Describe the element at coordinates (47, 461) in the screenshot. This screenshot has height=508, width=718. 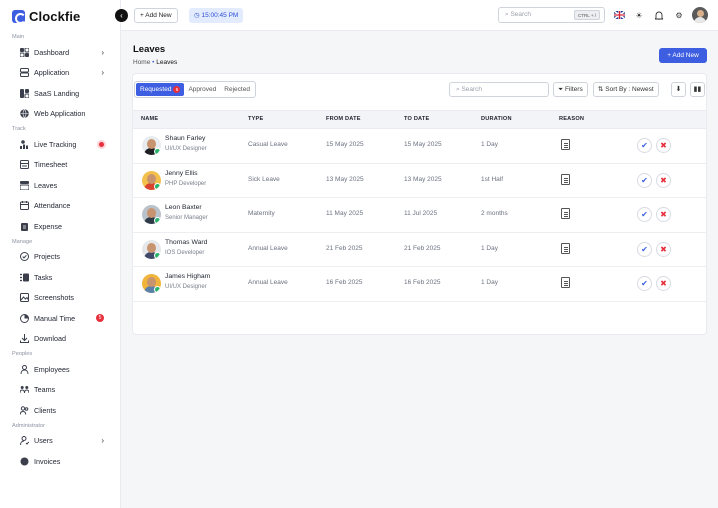
I see `sidebar-item-label: Invoices` at that location.